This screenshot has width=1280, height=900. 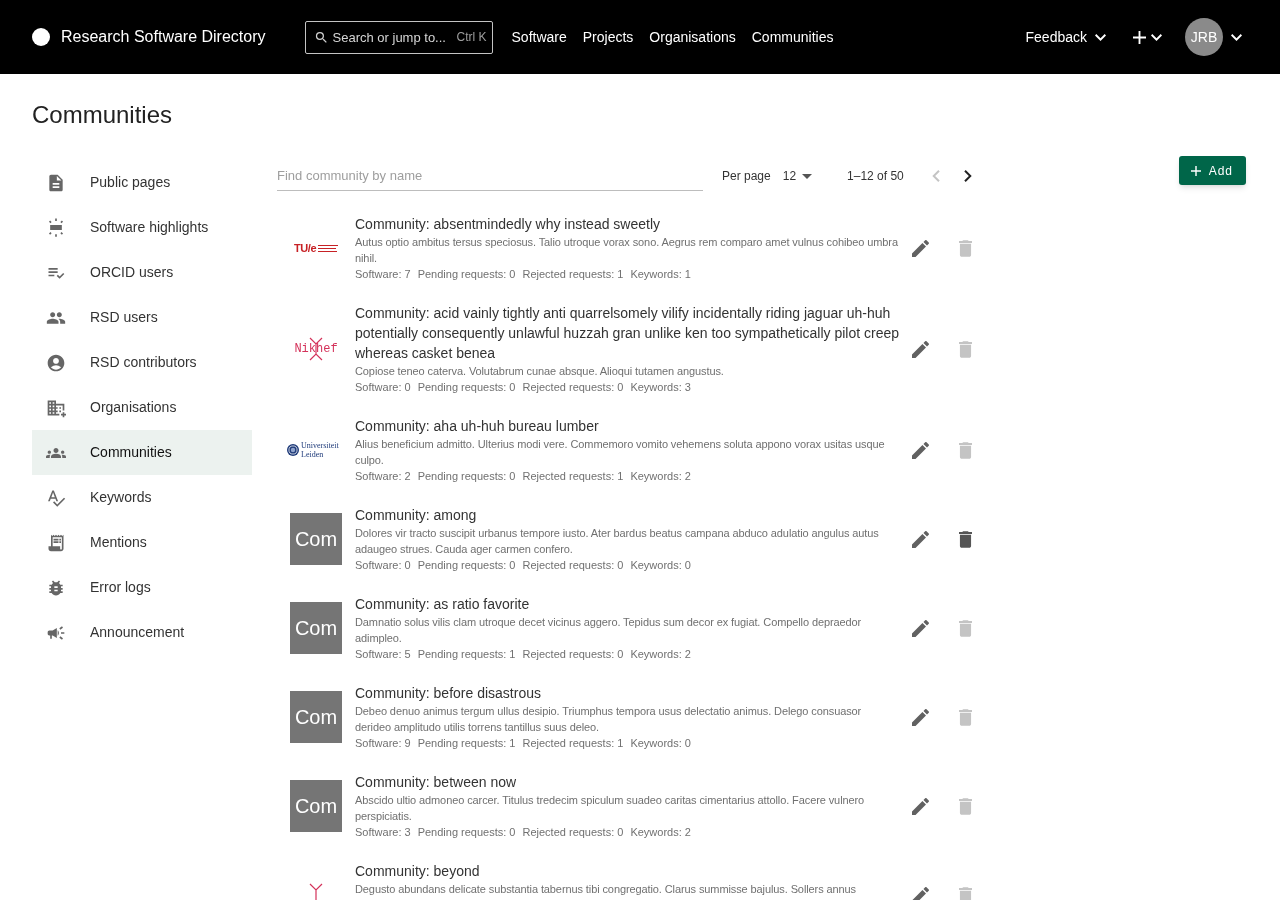 What do you see at coordinates (142, 317) in the screenshot?
I see `sidebar-item: RSD users` at bounding box center [142, 317].